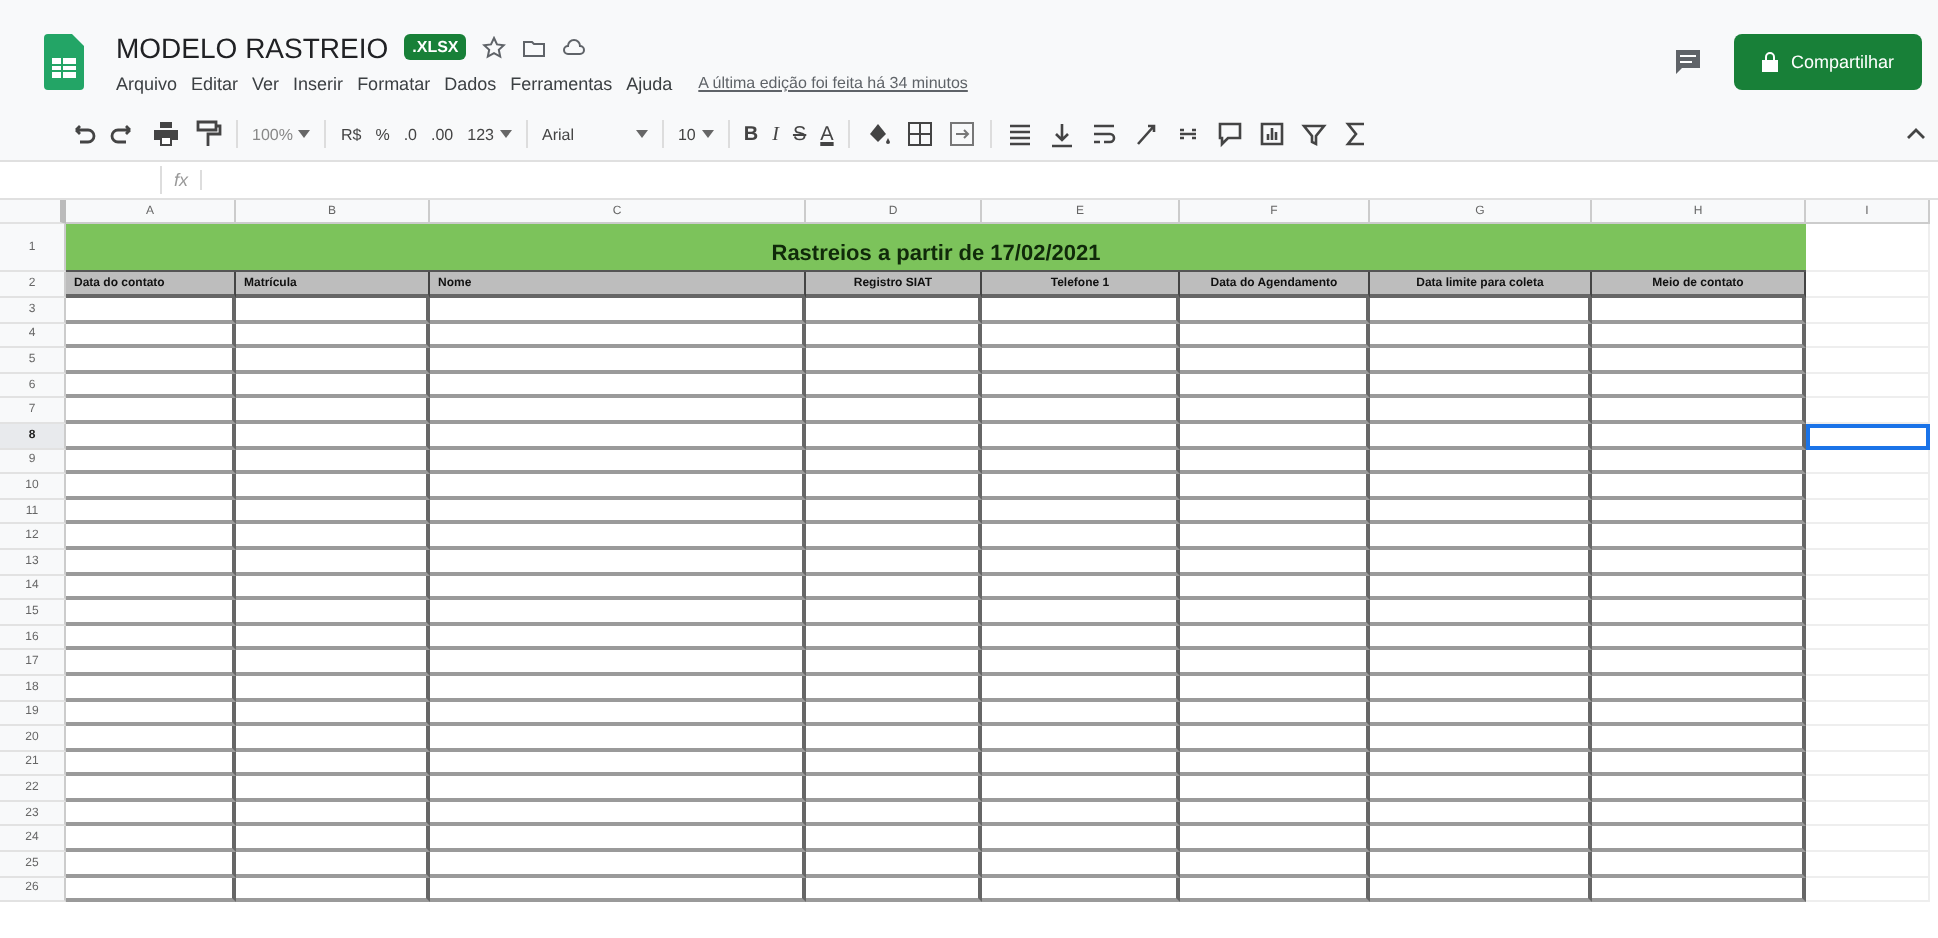 The height and width of the screenshot is (938, 1938). What do you see at coordinates (686, 134) in the screenshot?
I see `font-size-select: 10` at bounding box center [686, 134].